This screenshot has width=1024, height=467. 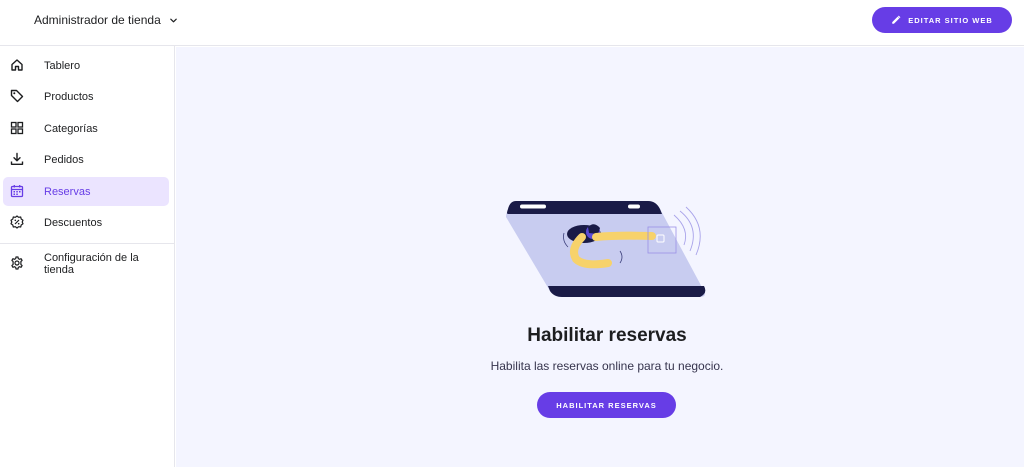 I want to click on sidebar-item-label: Productos, so click(x=69, y=96).